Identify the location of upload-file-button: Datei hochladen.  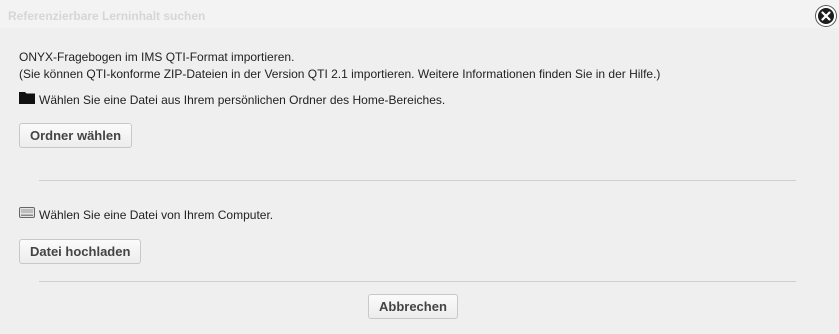
(80, 251).